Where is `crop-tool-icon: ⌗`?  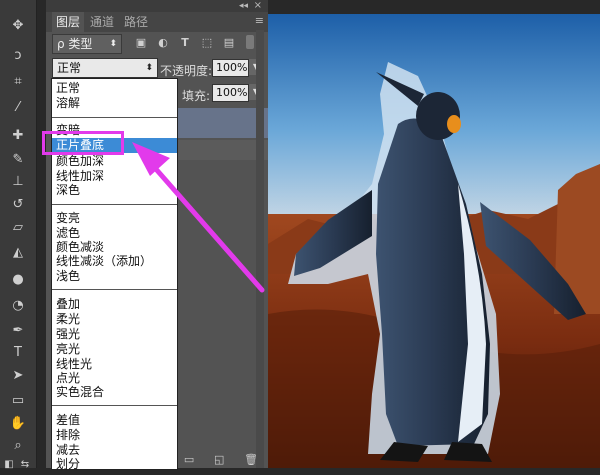 crop-tool-icon: ⌗ is located at coordinates (18, 81).